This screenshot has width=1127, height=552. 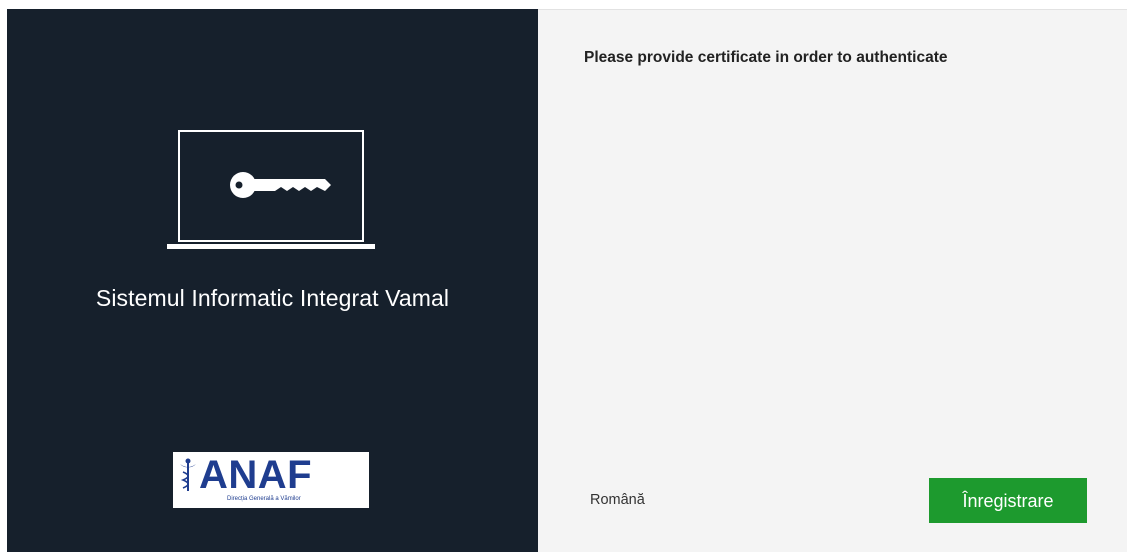 What do you see at coordinates (1008, 500) in the screenshot?
I see `register-button: Înregistrare` at bounding box center [1008, 500].